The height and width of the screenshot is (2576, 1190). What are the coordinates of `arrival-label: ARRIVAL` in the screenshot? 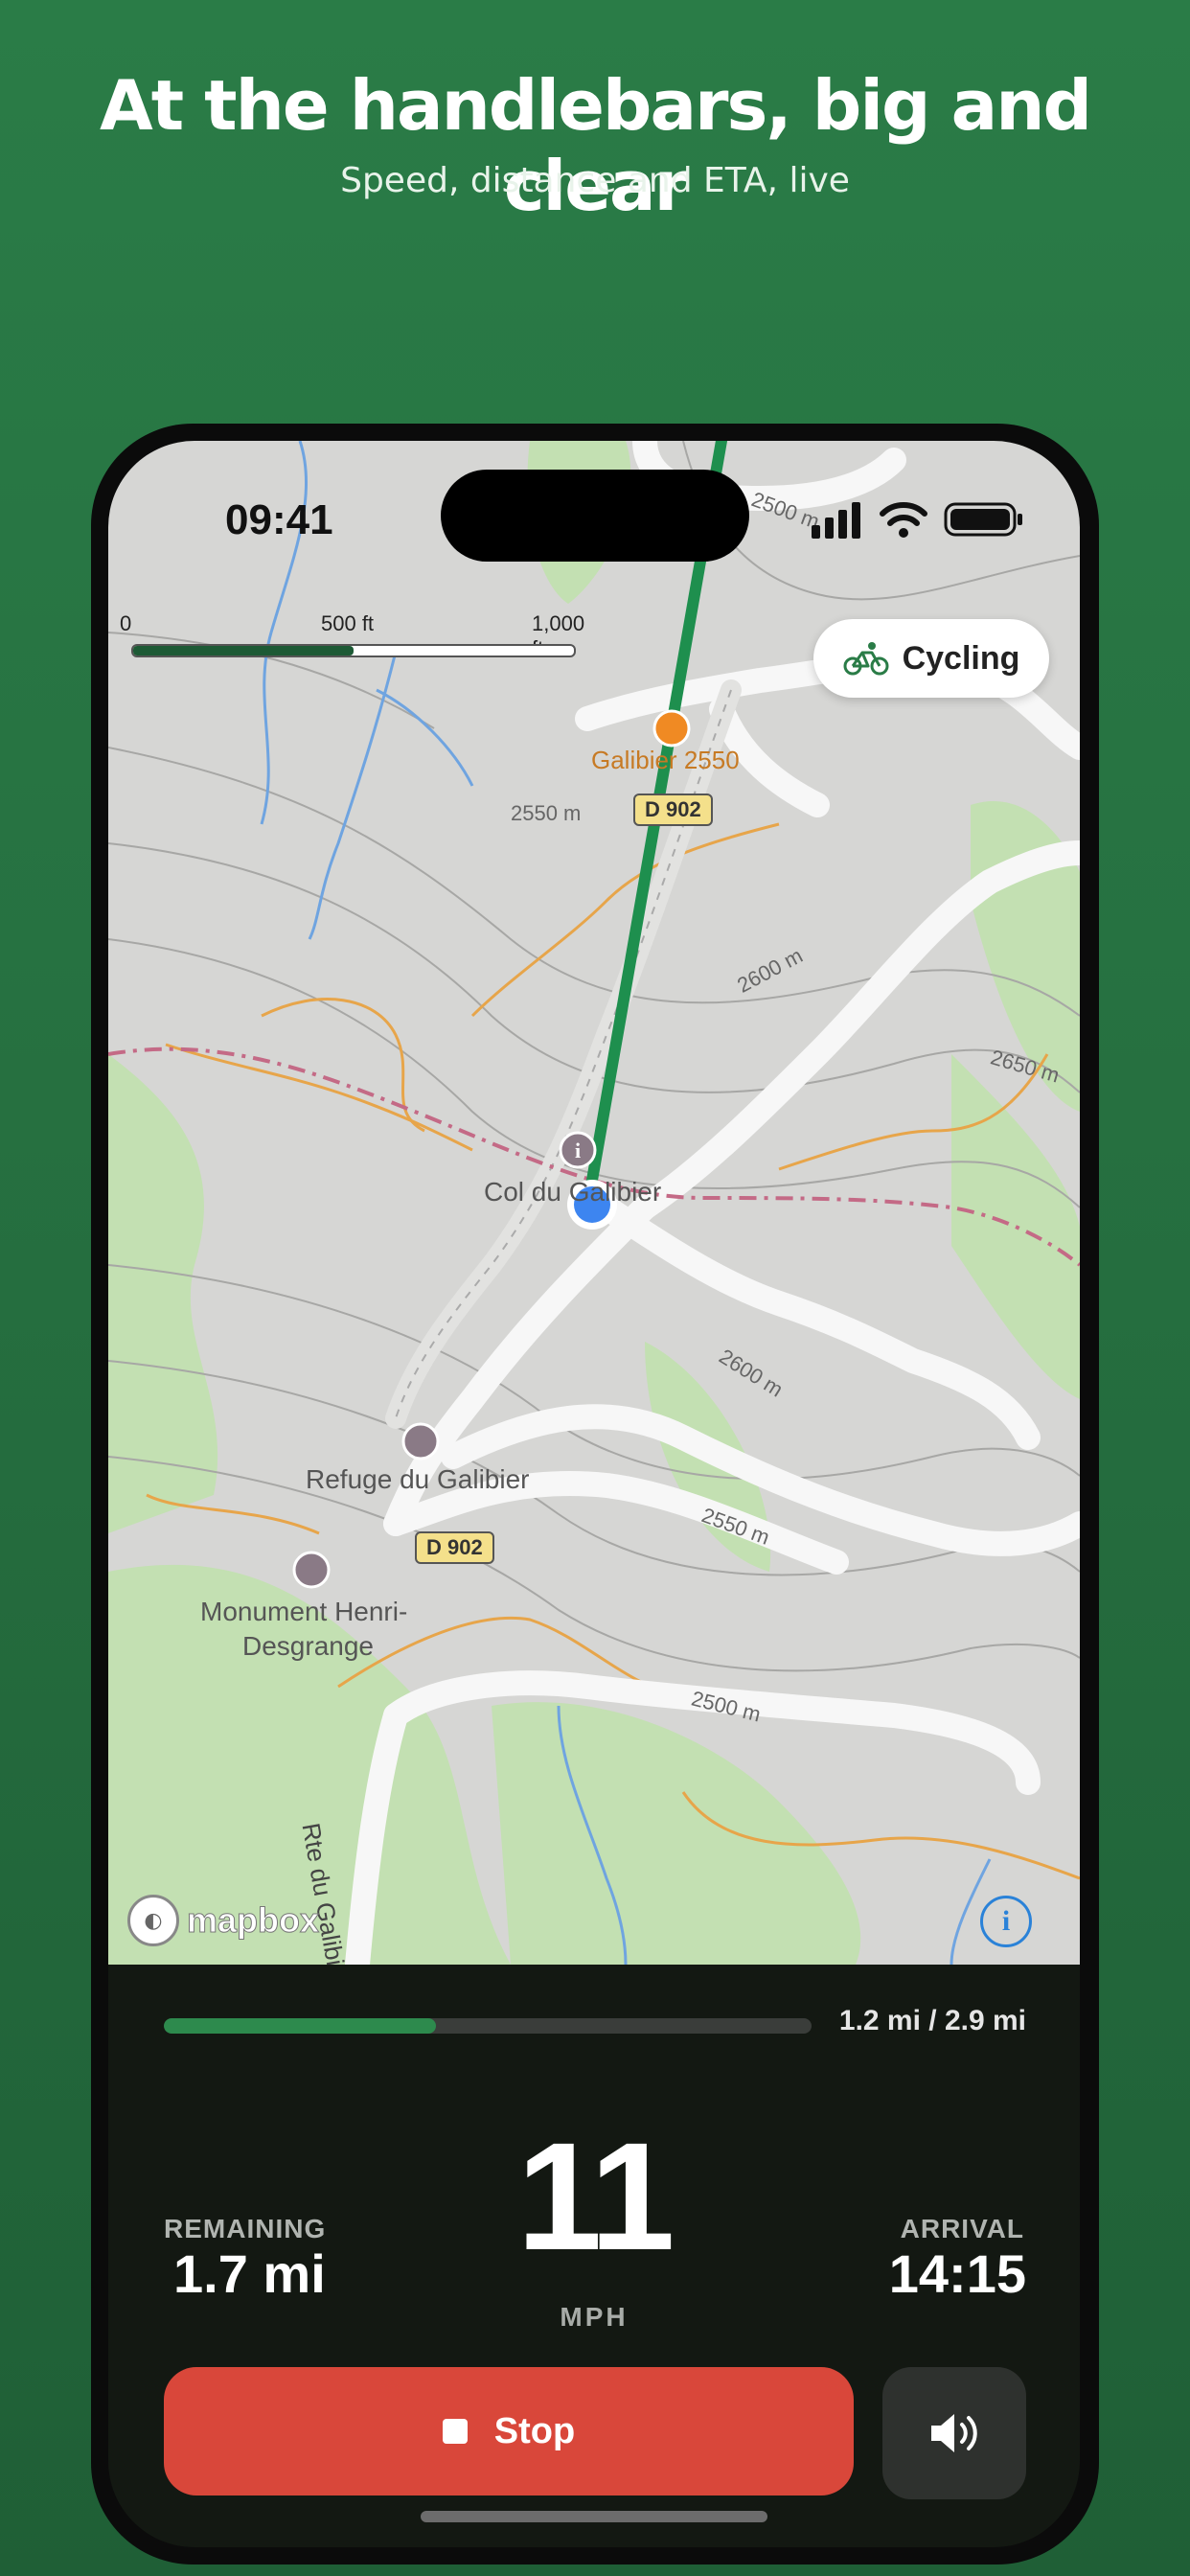 It's located at (962, 2228).